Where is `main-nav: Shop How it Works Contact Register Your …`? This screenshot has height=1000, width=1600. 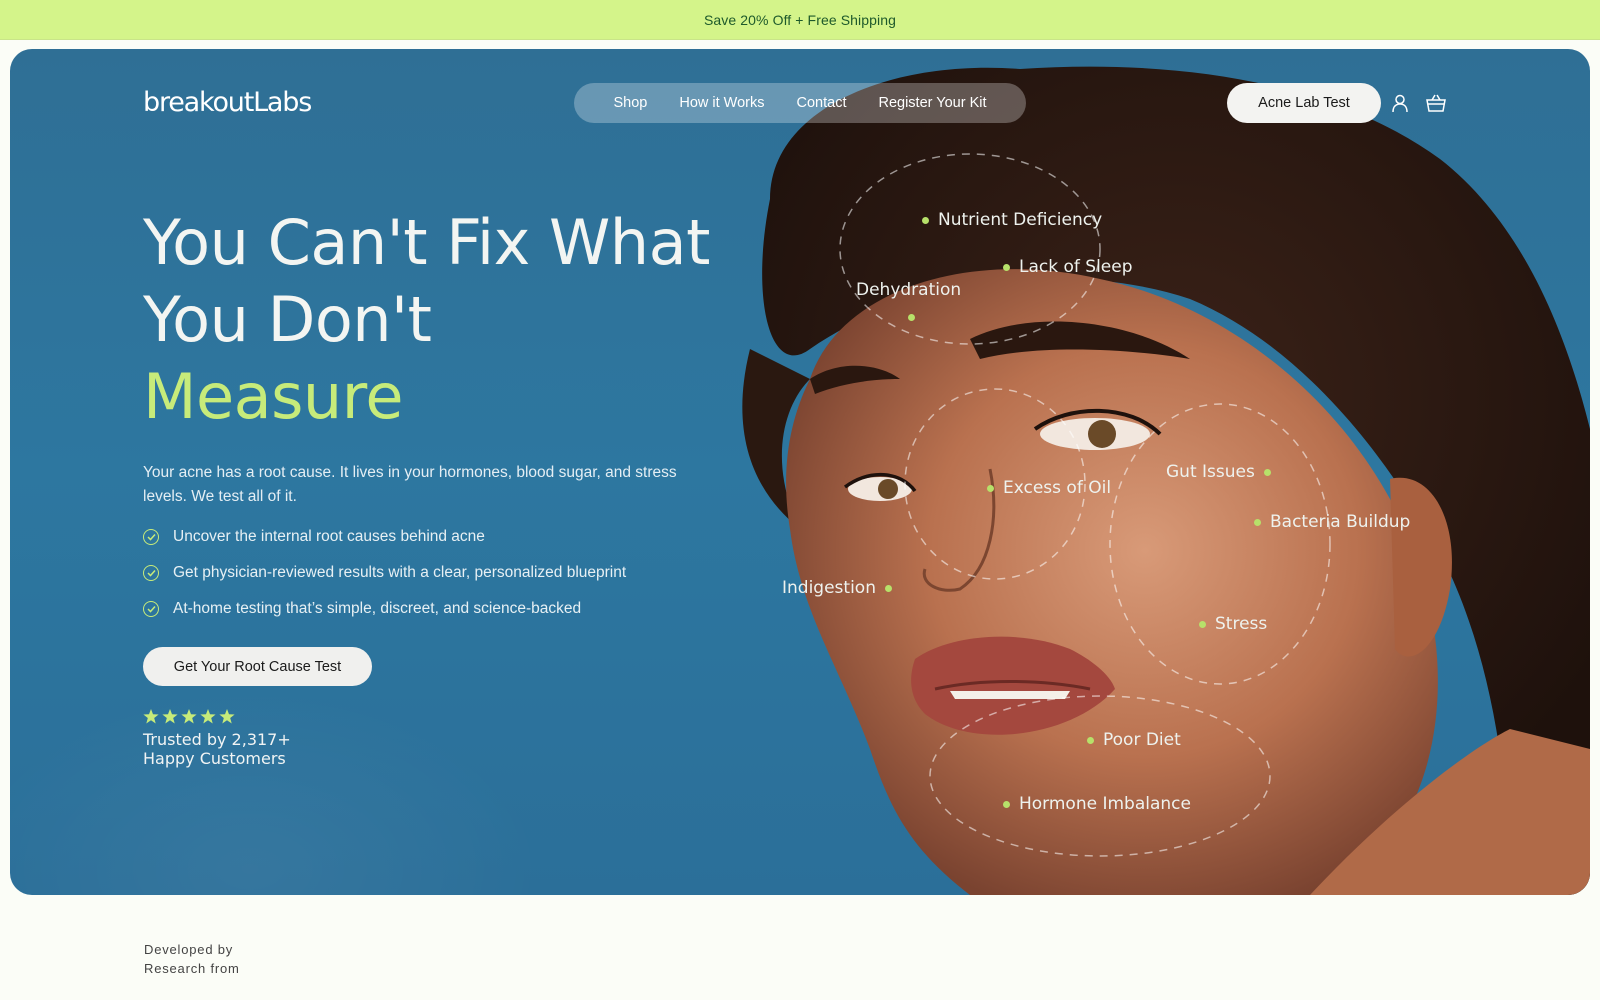
main-nav: Shop How it Works Contact Register Your … is located at coordinates (800, 103).